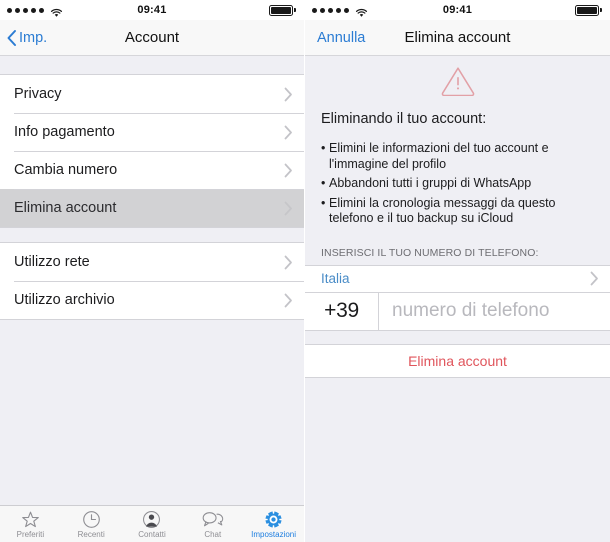 This screenshot has height=542, width=610. Describe the element at coordinates (152, 534) in the screenshot. I see `tab-label: Contatti` at that location.